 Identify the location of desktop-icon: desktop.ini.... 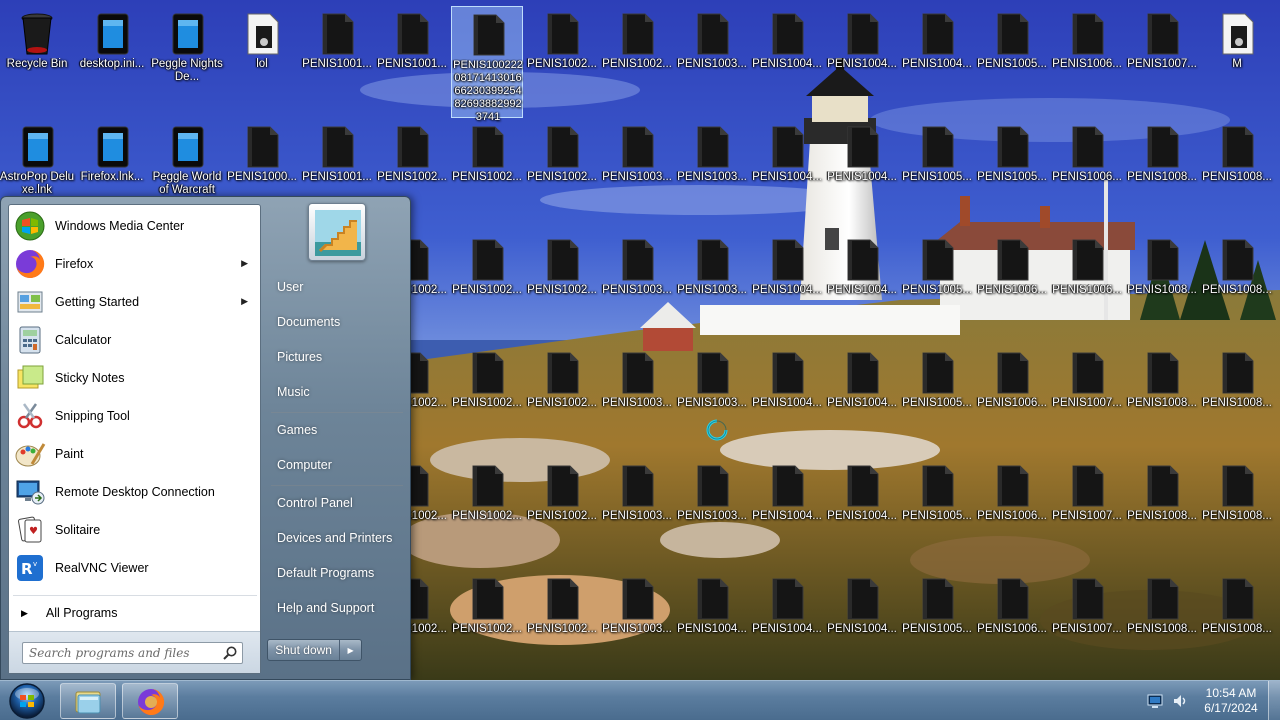
(112, 62).